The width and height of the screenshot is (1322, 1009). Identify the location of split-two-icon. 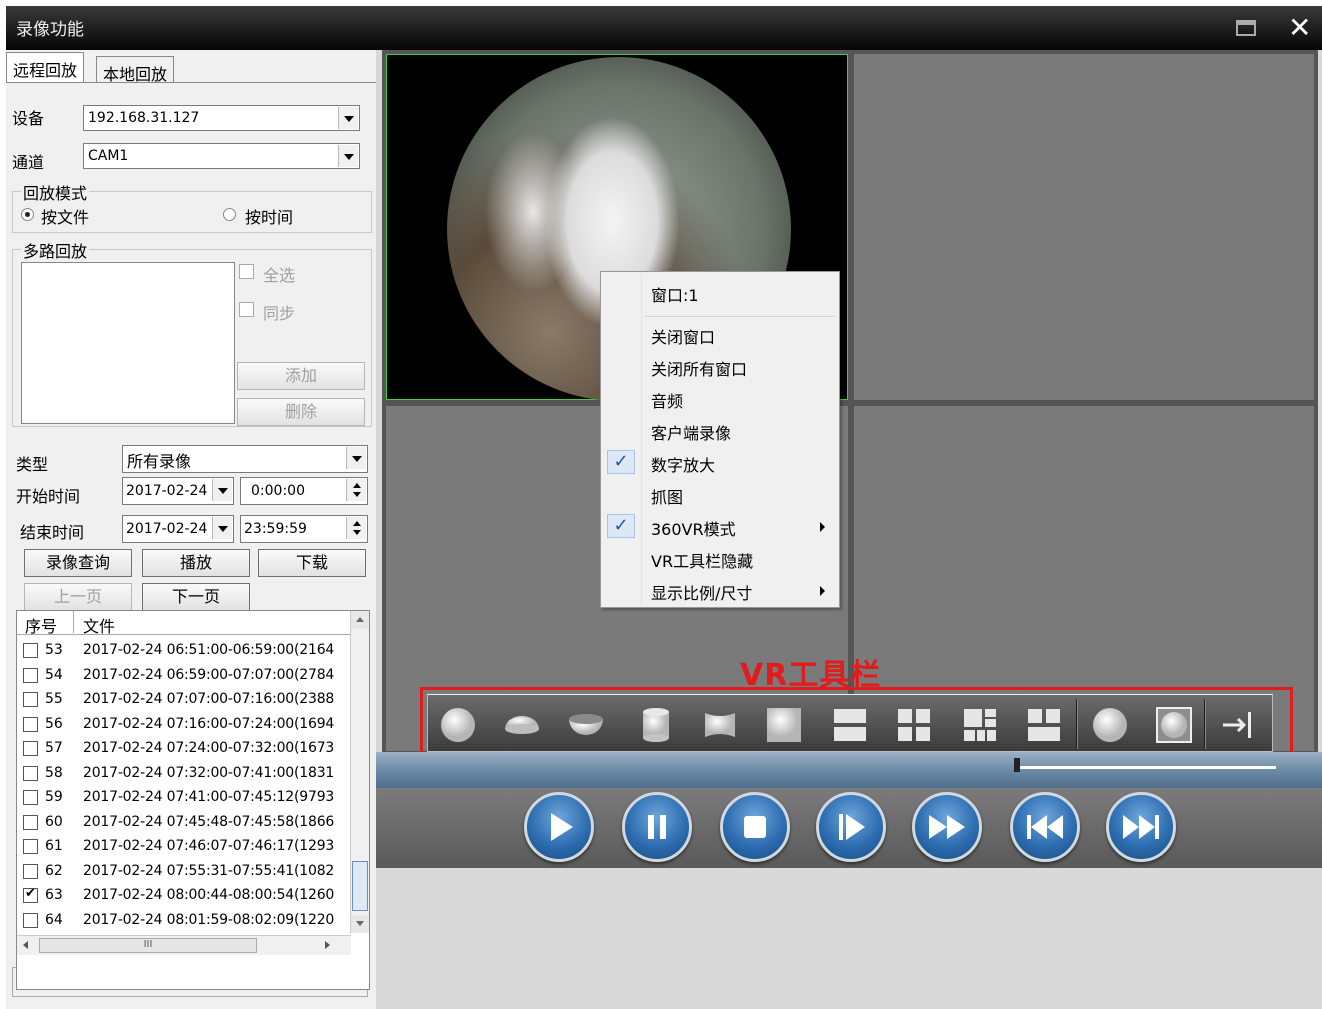
(850, 725).